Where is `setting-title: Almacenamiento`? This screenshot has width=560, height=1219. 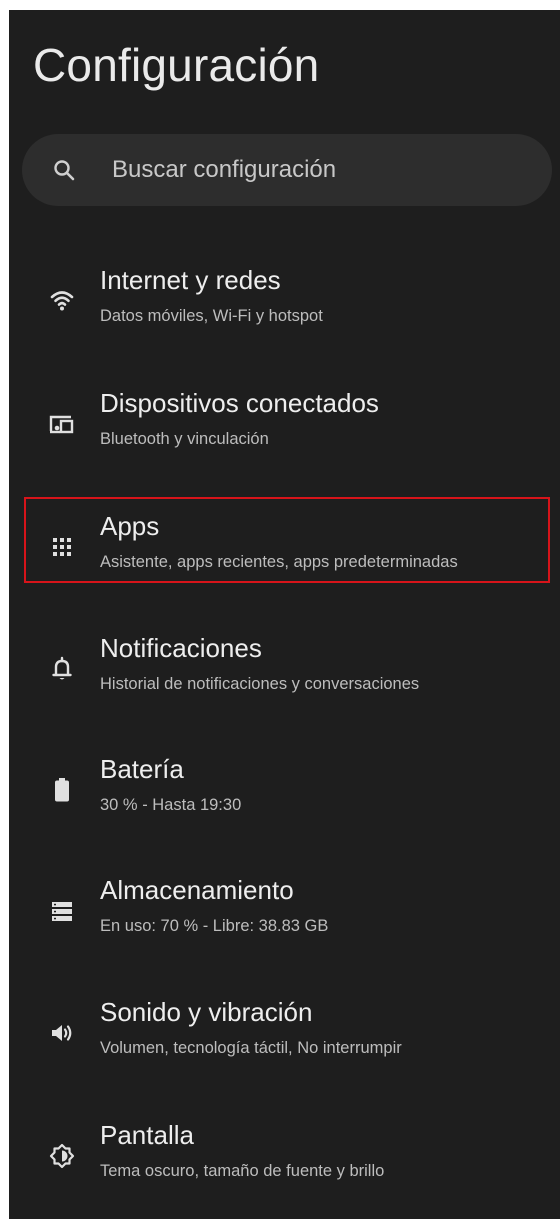 setting-title: Almacenamiento is located at coordinates (197, 890).